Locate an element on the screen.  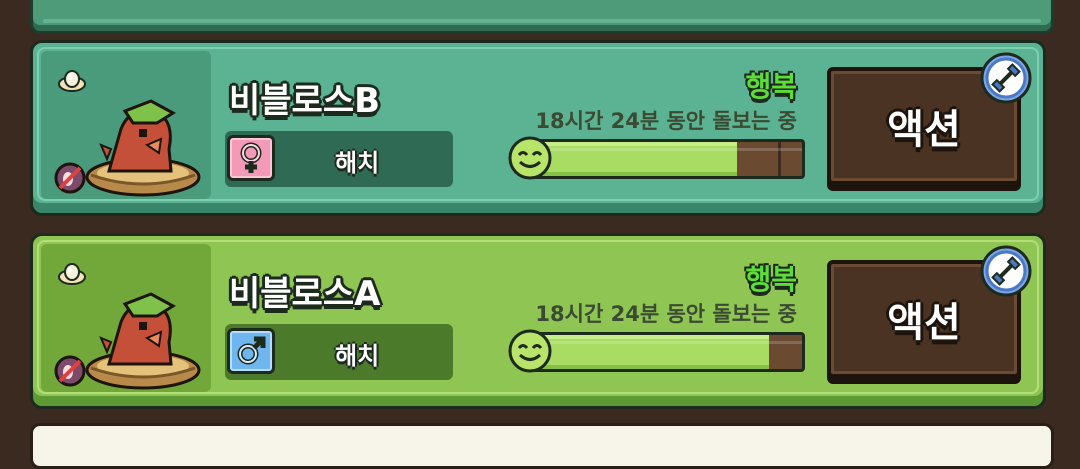
male-badge is located at coordinates (251, 351).